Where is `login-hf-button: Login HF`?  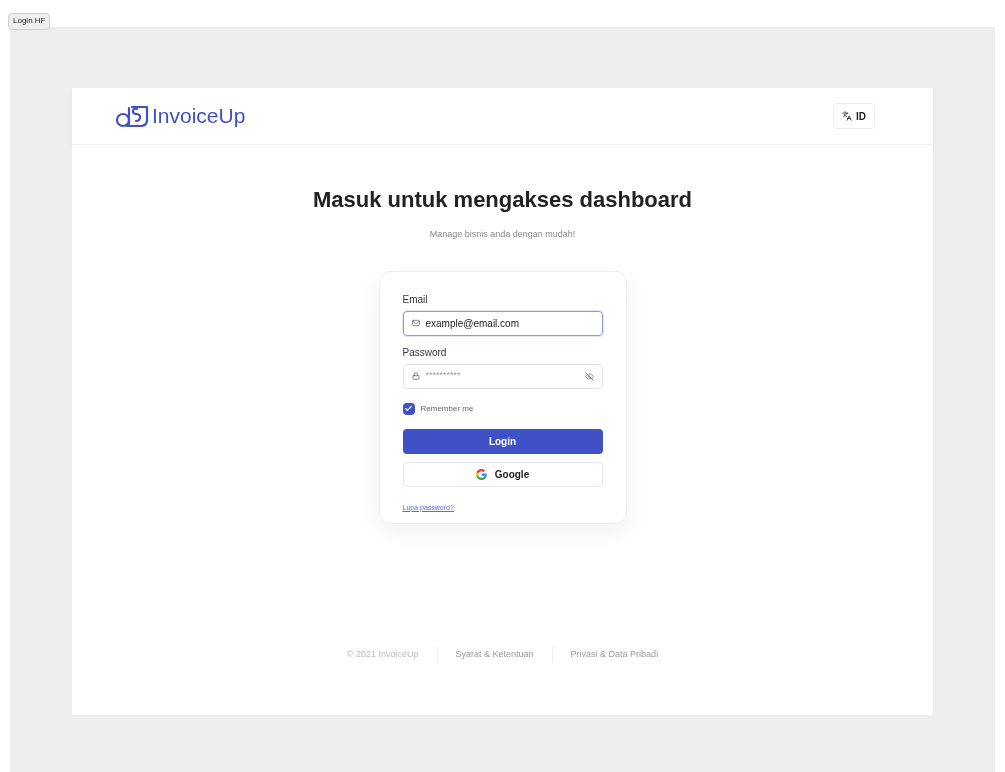
login-hf-button: Login HF is located at coordinates (29, 21).